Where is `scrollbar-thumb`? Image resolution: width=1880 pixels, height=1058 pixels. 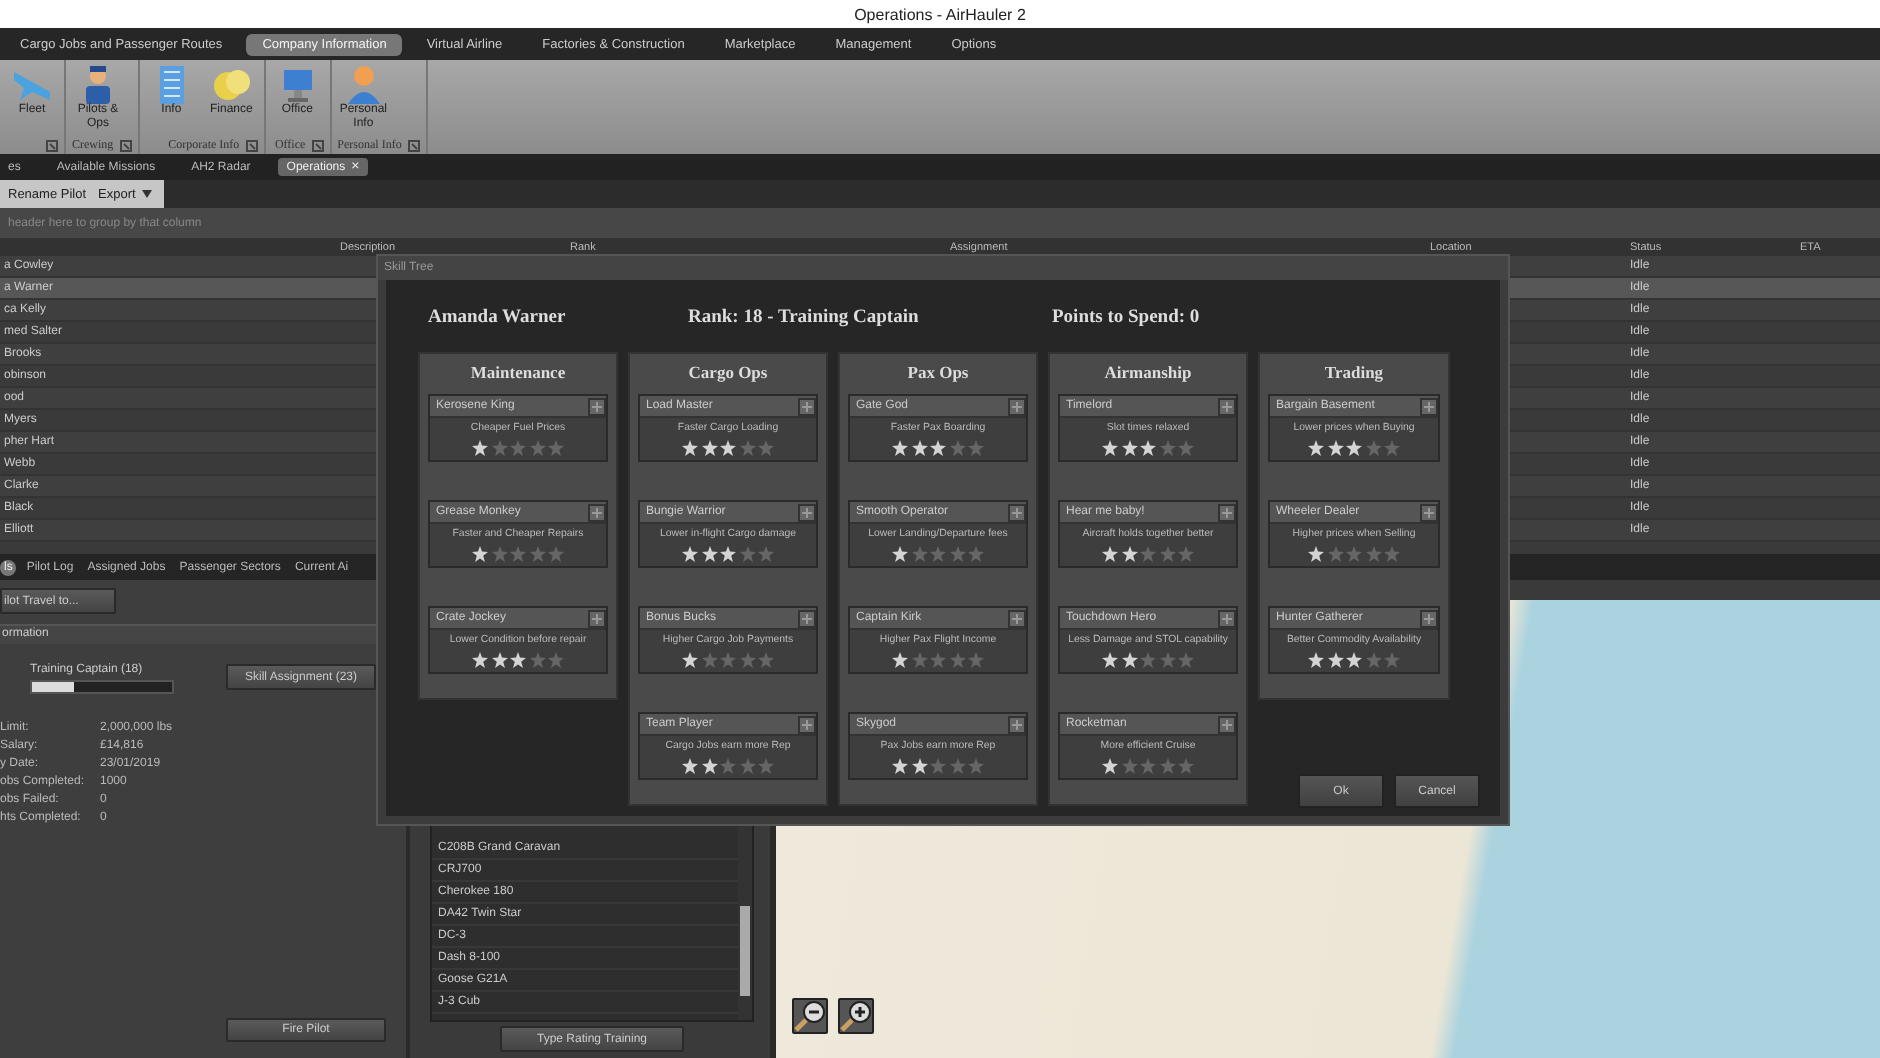 scrollbar-thumb is located at coordinates (745, 951).